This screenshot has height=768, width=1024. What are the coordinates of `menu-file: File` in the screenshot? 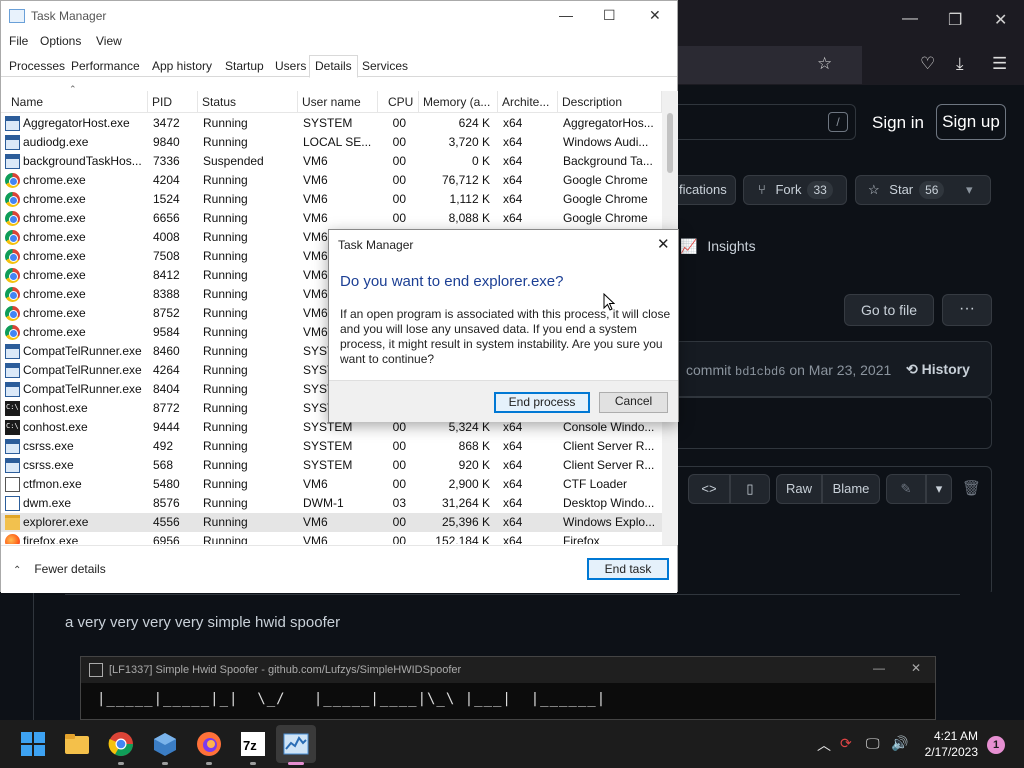 It's located at (18, 41).